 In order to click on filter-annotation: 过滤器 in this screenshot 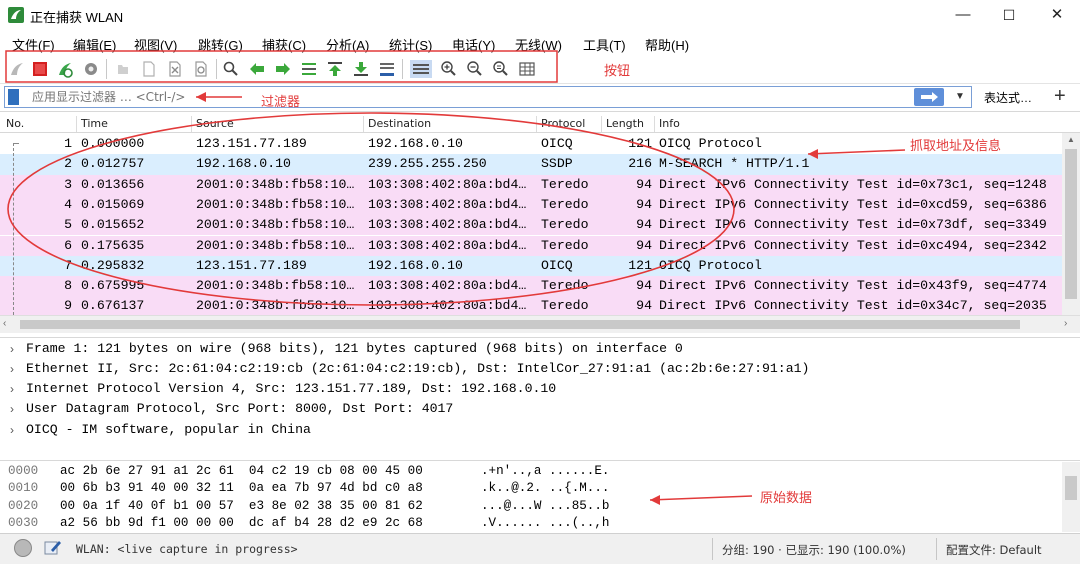, I will do `click(281, 102)`.